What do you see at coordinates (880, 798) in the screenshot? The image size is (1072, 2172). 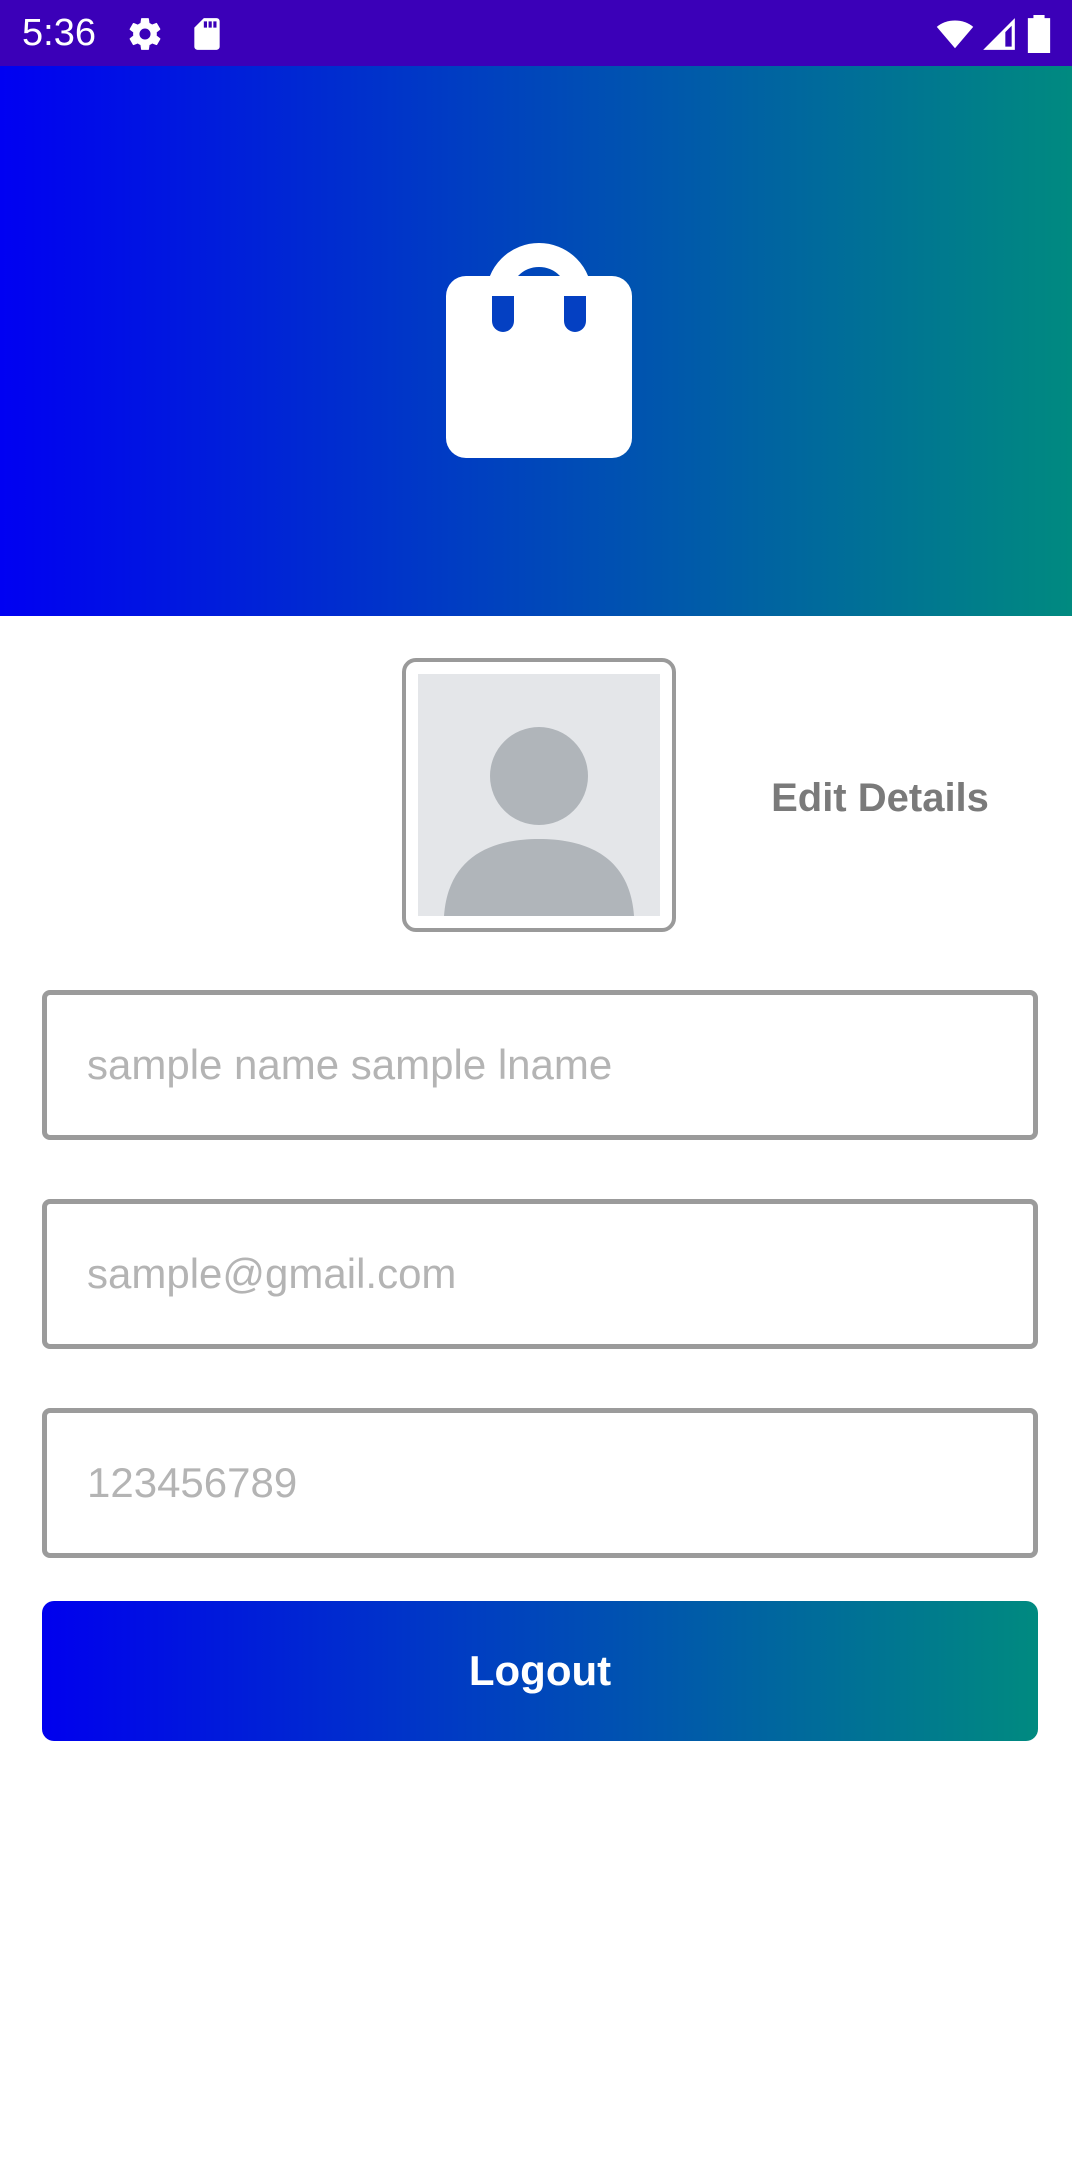 I see `edit-details-button: Edit Details` at bounding box center [880, 798].